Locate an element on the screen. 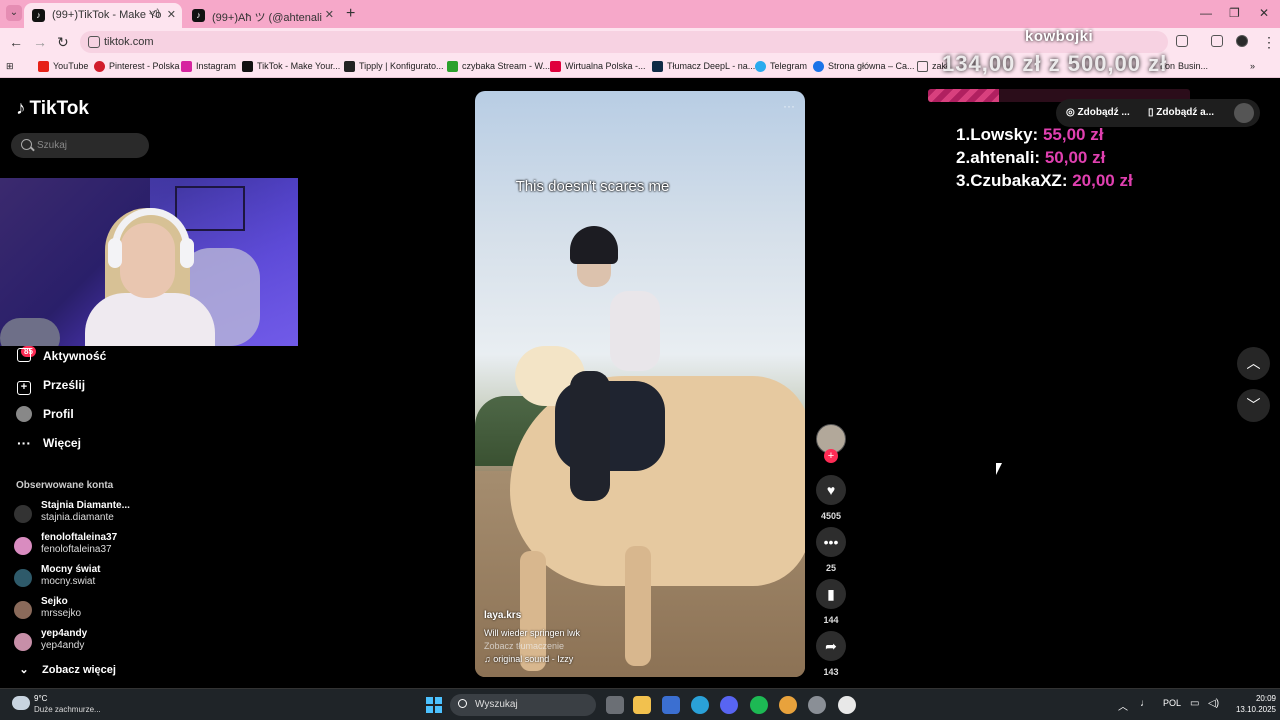 This screenshot has width=1280, height=720. spotify-icon is located at coordinates (759, 705).